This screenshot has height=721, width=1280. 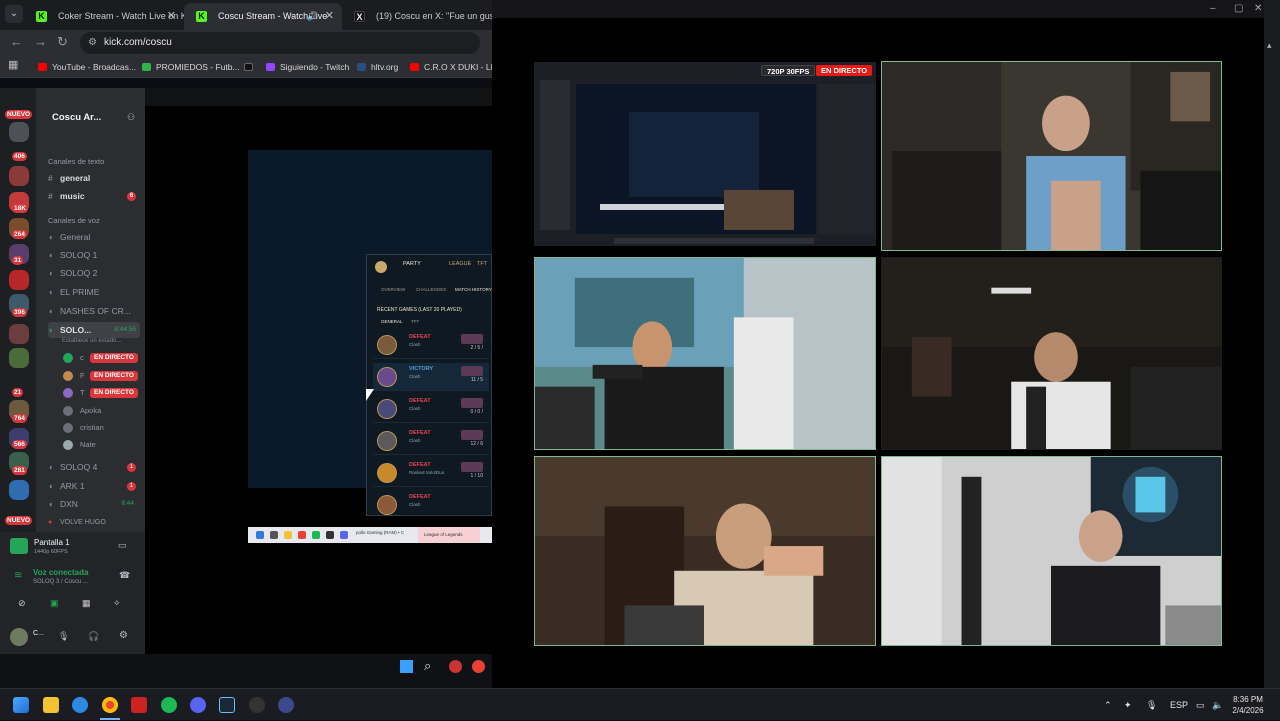 What do you see at coordinates (482, 264) in the screenshot?
I see `lol-tab-tft: TFT` at bounding box center [482, 264].